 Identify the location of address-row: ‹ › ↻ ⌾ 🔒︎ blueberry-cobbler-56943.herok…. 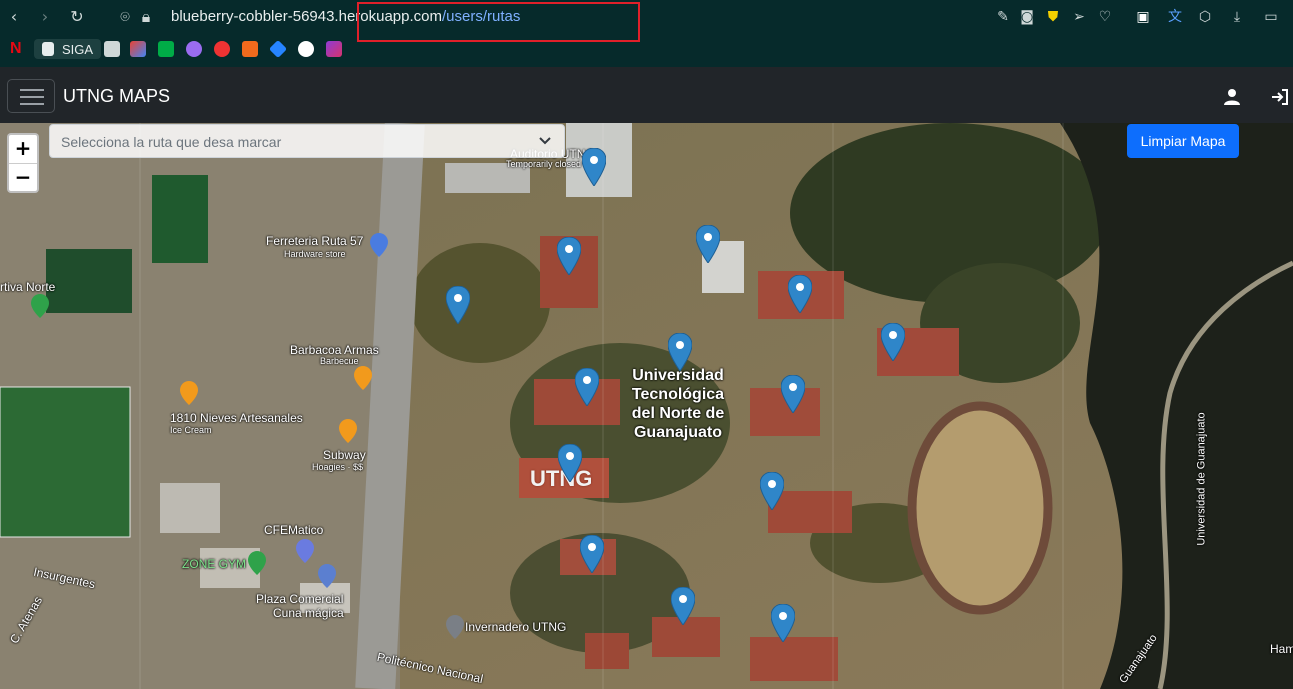
(646, 21).